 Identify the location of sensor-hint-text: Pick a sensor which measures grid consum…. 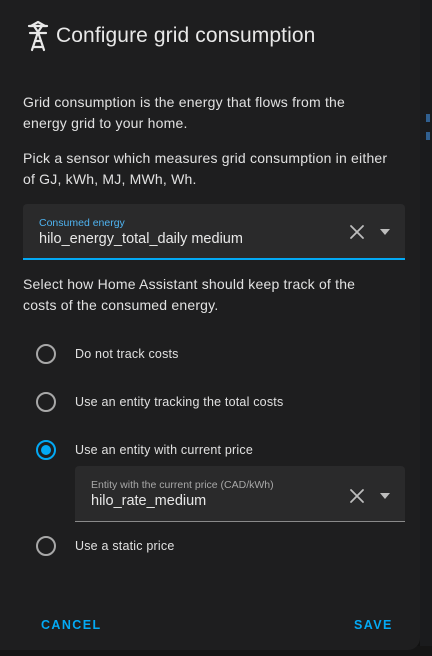
(205, 168).